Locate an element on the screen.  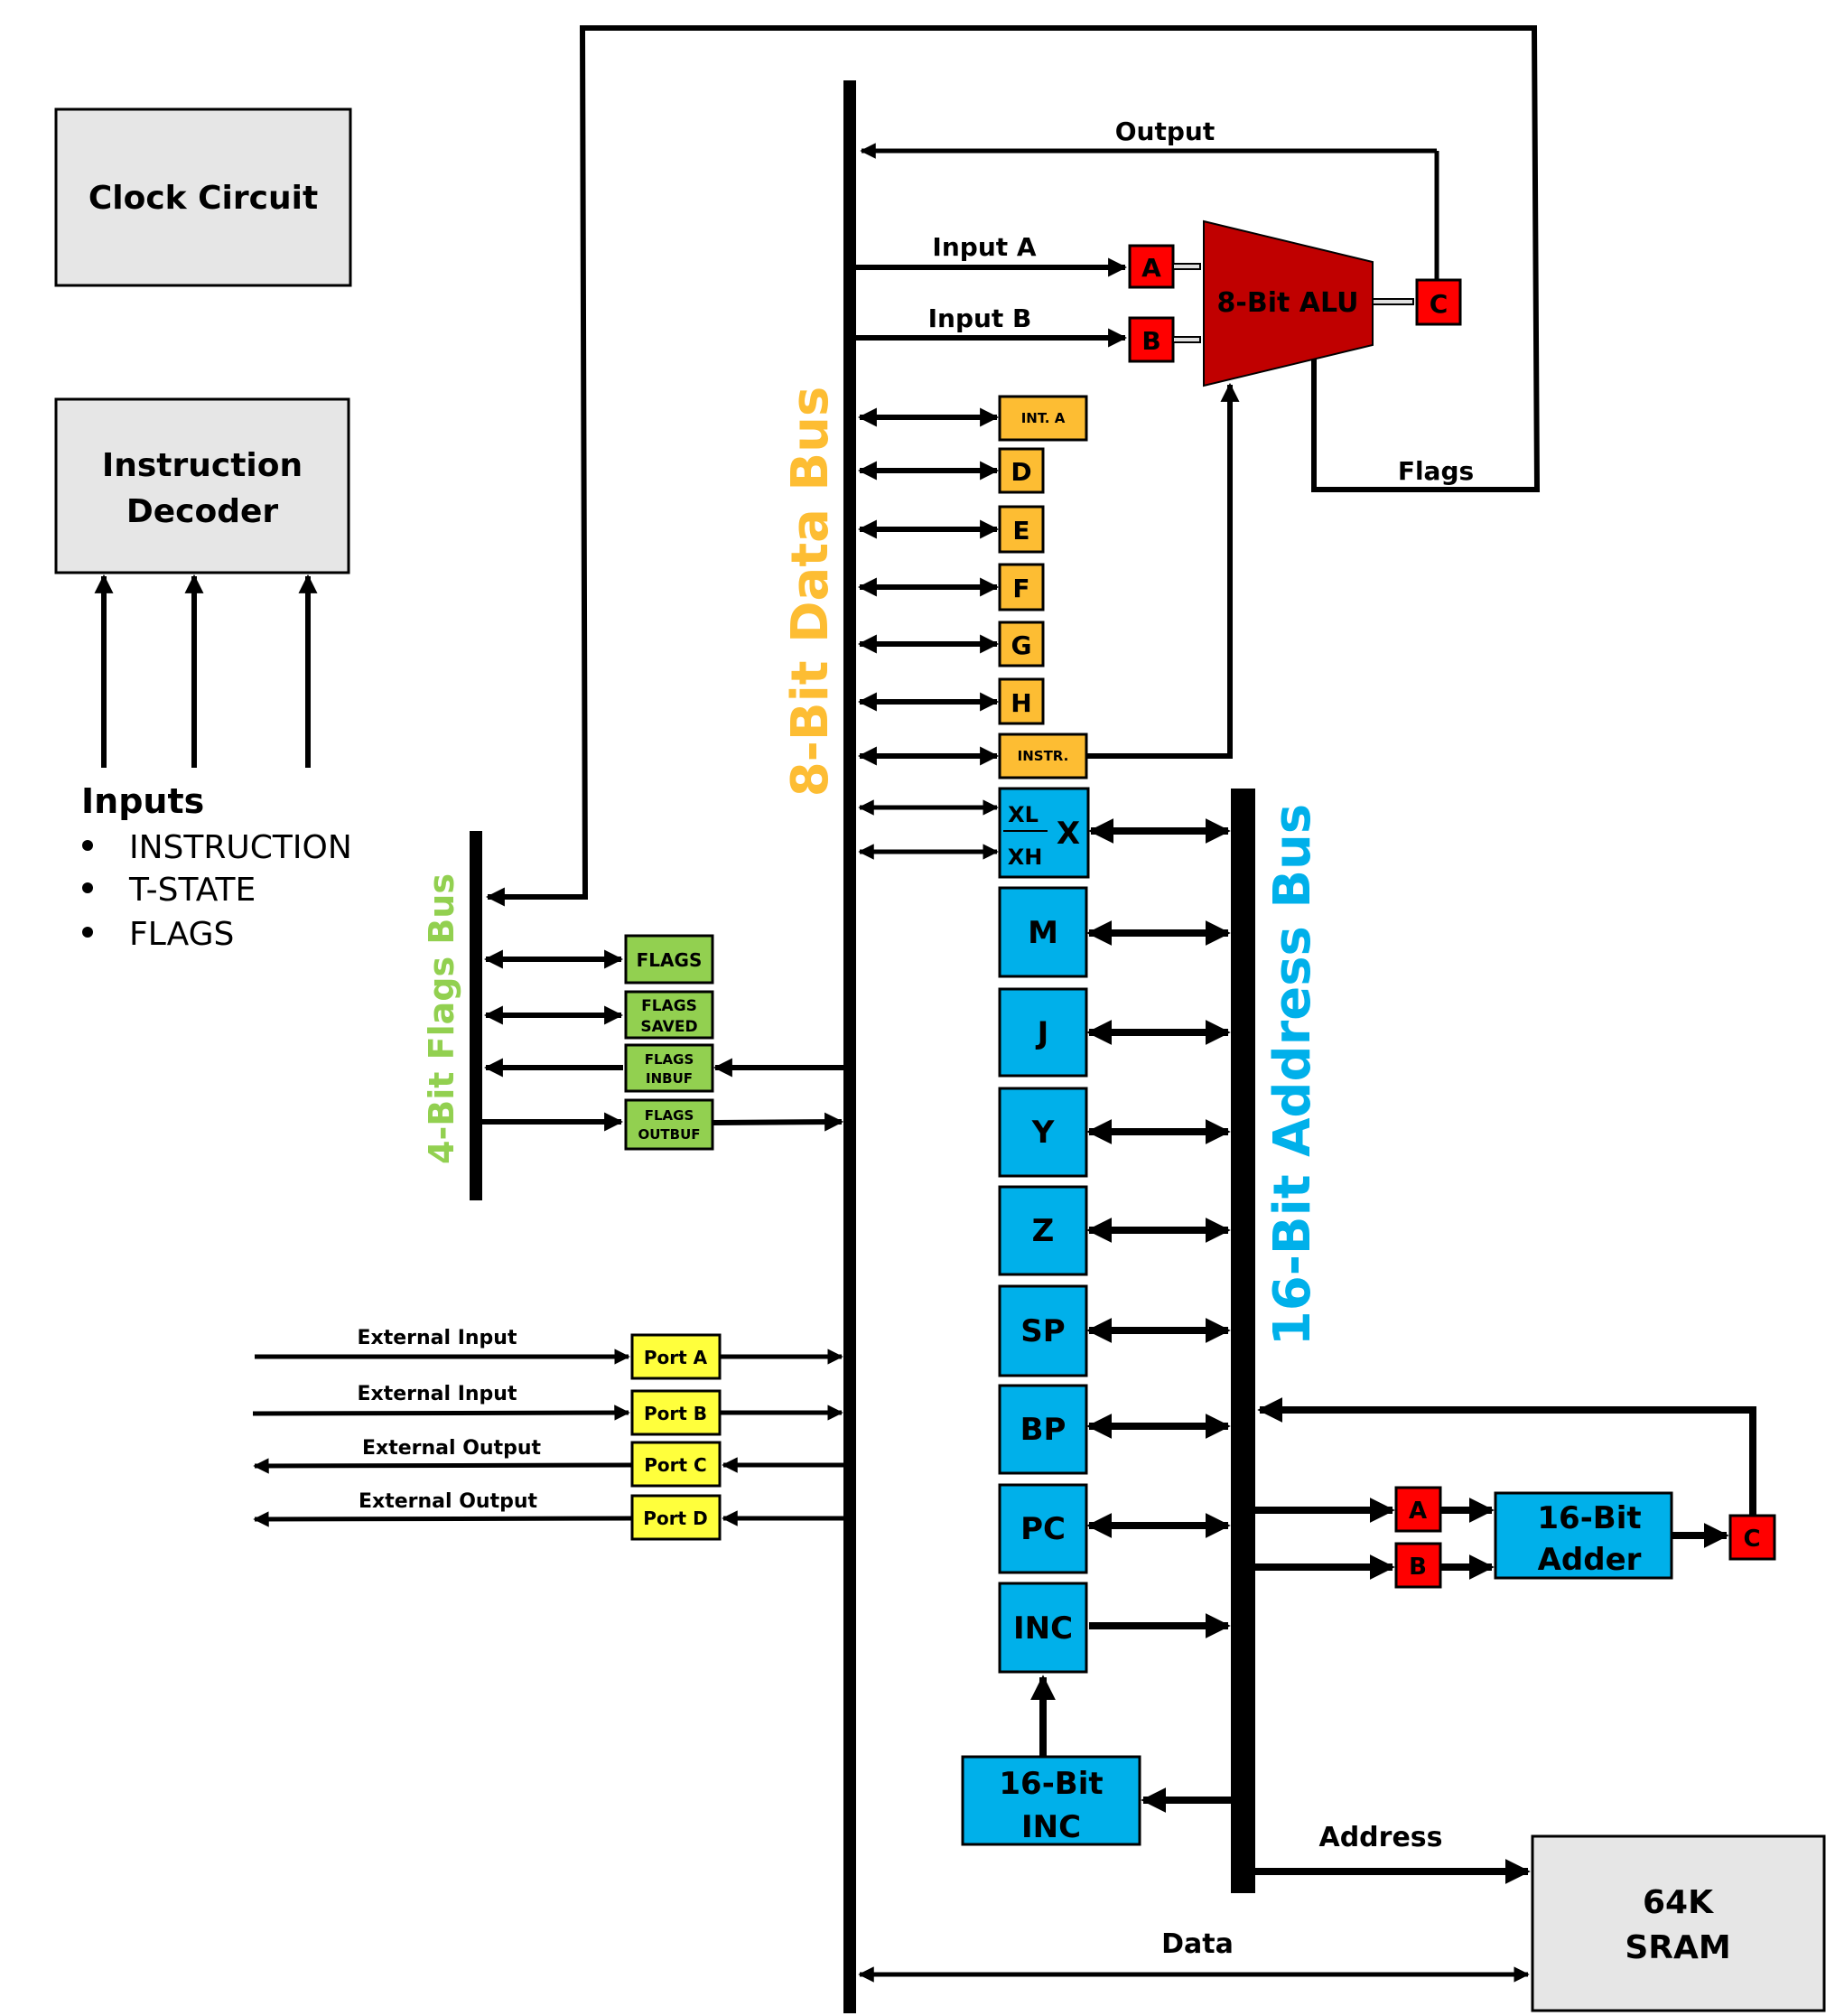
registers-8bit: INT. A D E F G H INSTR. is located at coordinates (972, 587).